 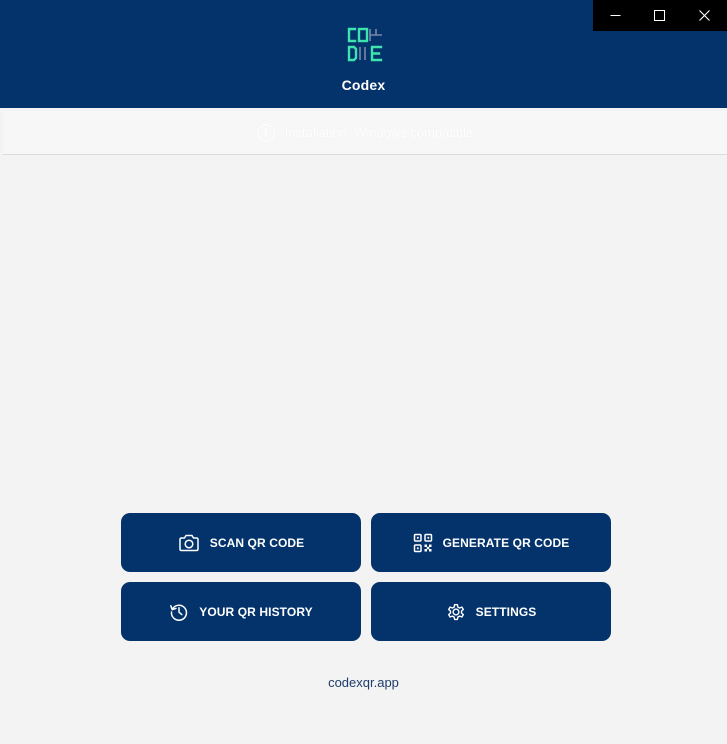 I want to click on settings-label: SETTINGS, so click(x=506, y=611).